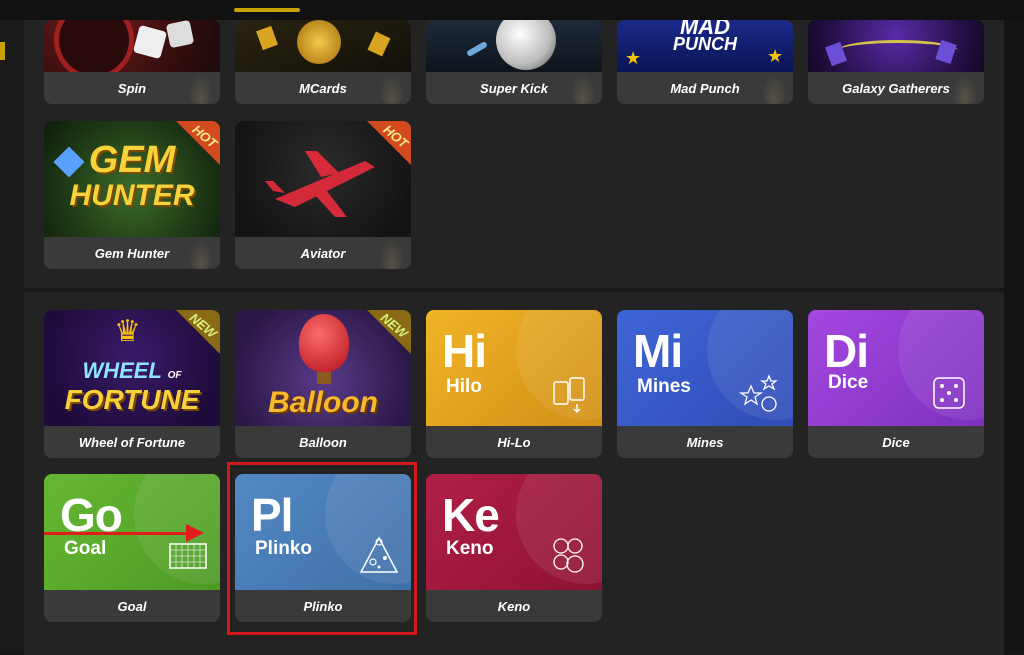  Describe the element at coordinates (846, 351) in the screenshot. I see `dice-abbr: Di` at that location.